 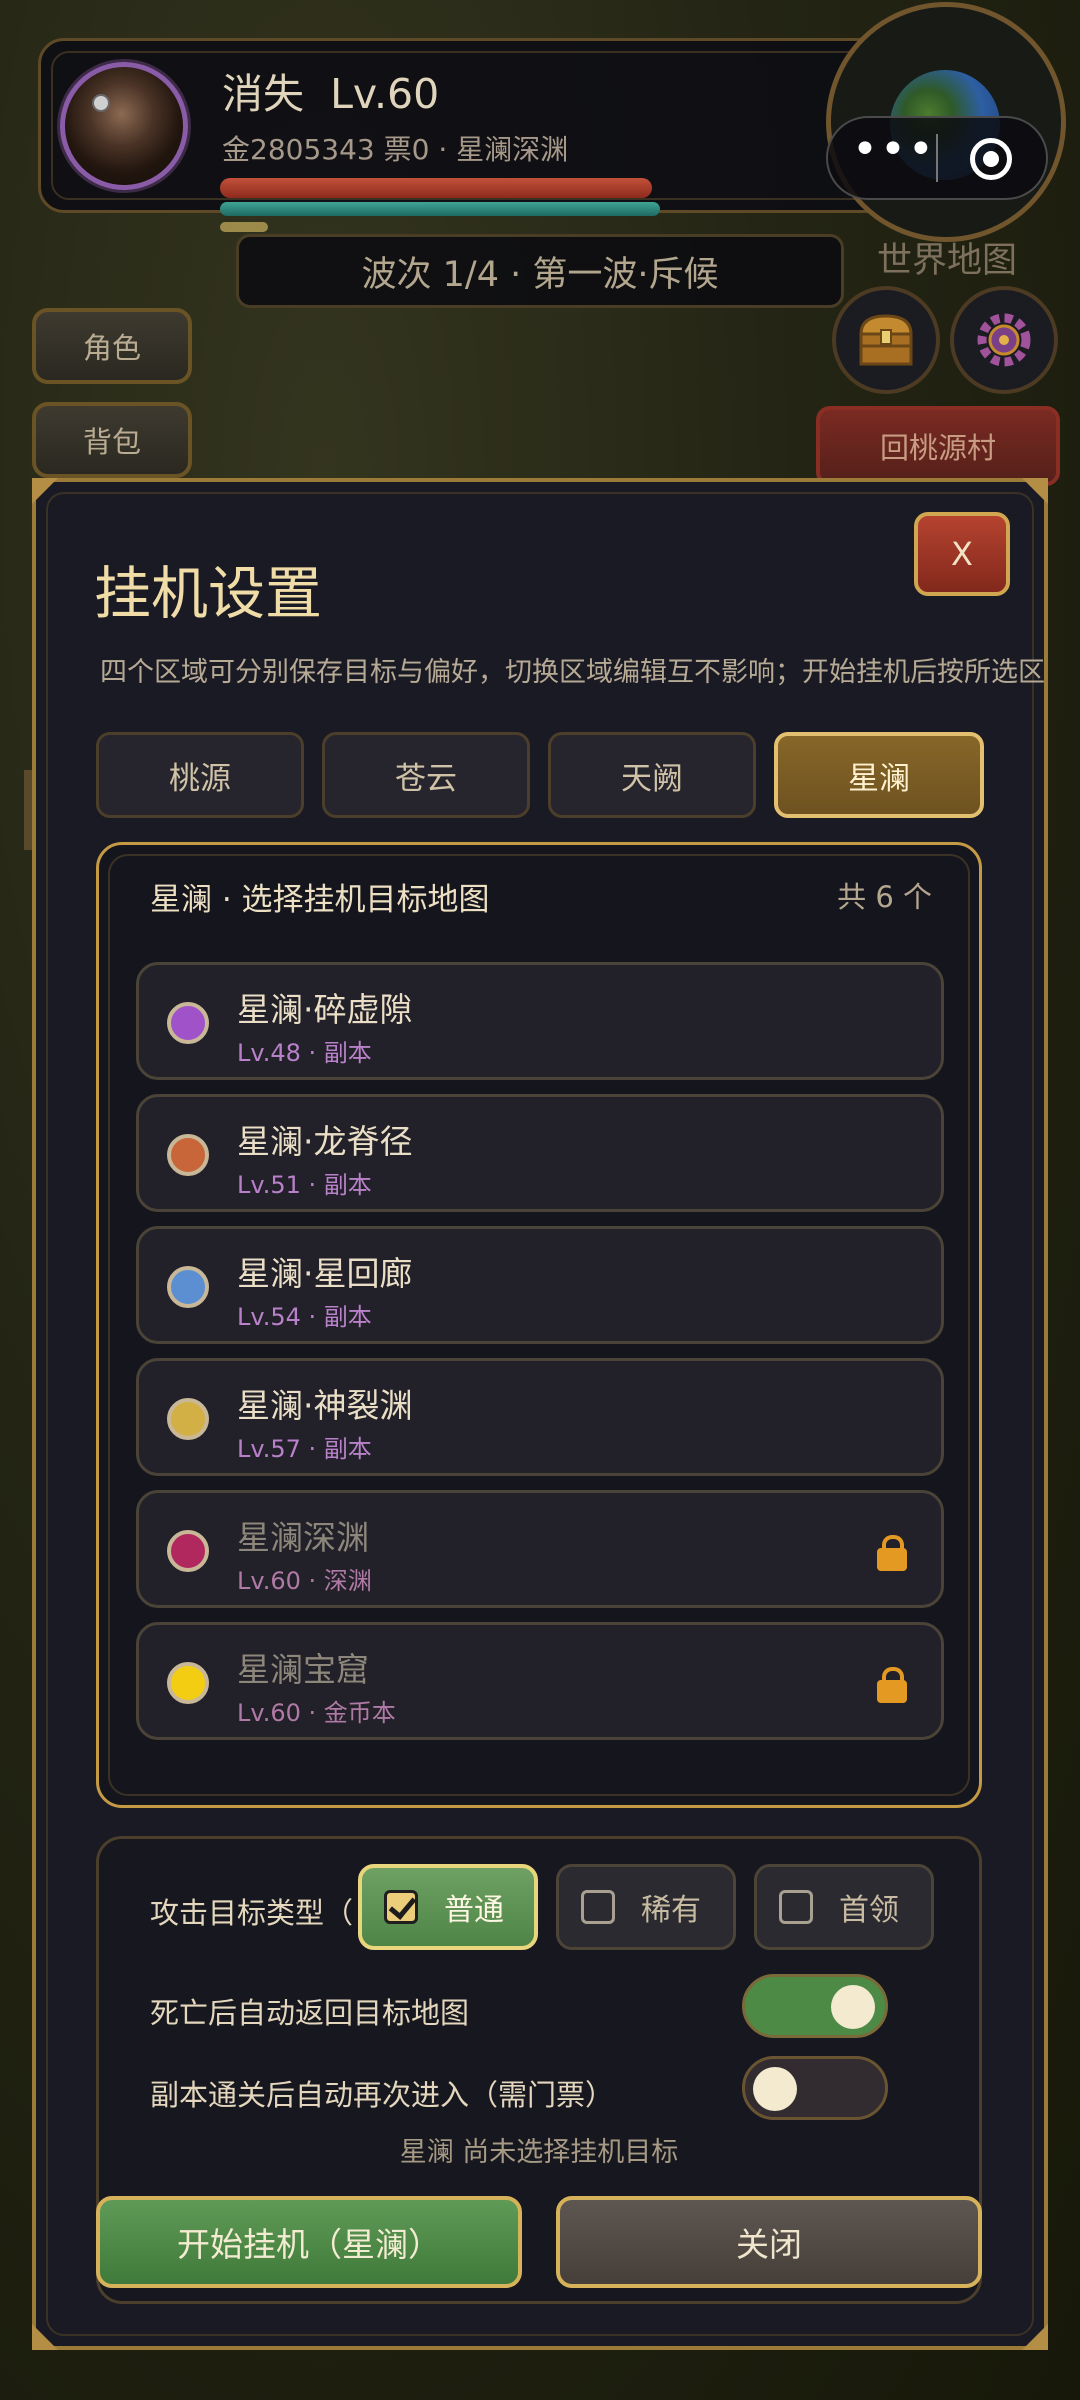 What do you see at coordinates (815, 2006) in the screenshot?
I see `auto-return-toggle` at bounding box center [815, 2006].